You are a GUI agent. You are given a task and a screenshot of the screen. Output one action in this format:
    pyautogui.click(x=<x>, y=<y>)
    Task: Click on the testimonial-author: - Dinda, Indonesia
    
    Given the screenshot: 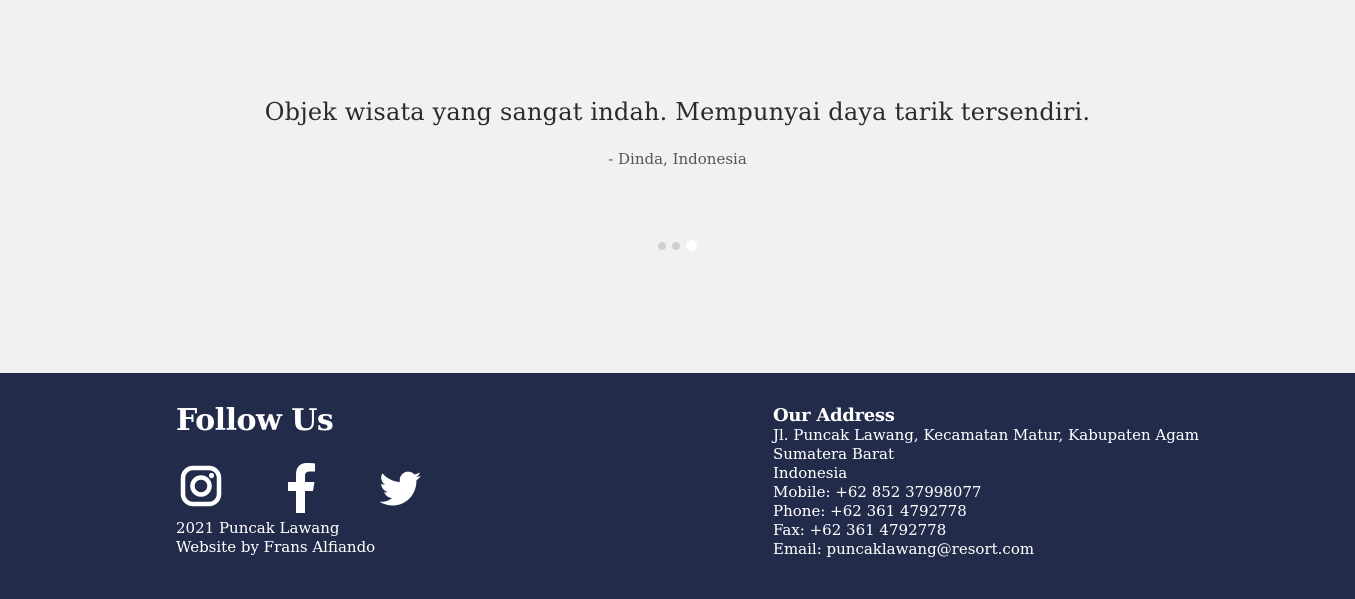 What is the action you would take?
    pyautogui.click(x=677, y=159)
    